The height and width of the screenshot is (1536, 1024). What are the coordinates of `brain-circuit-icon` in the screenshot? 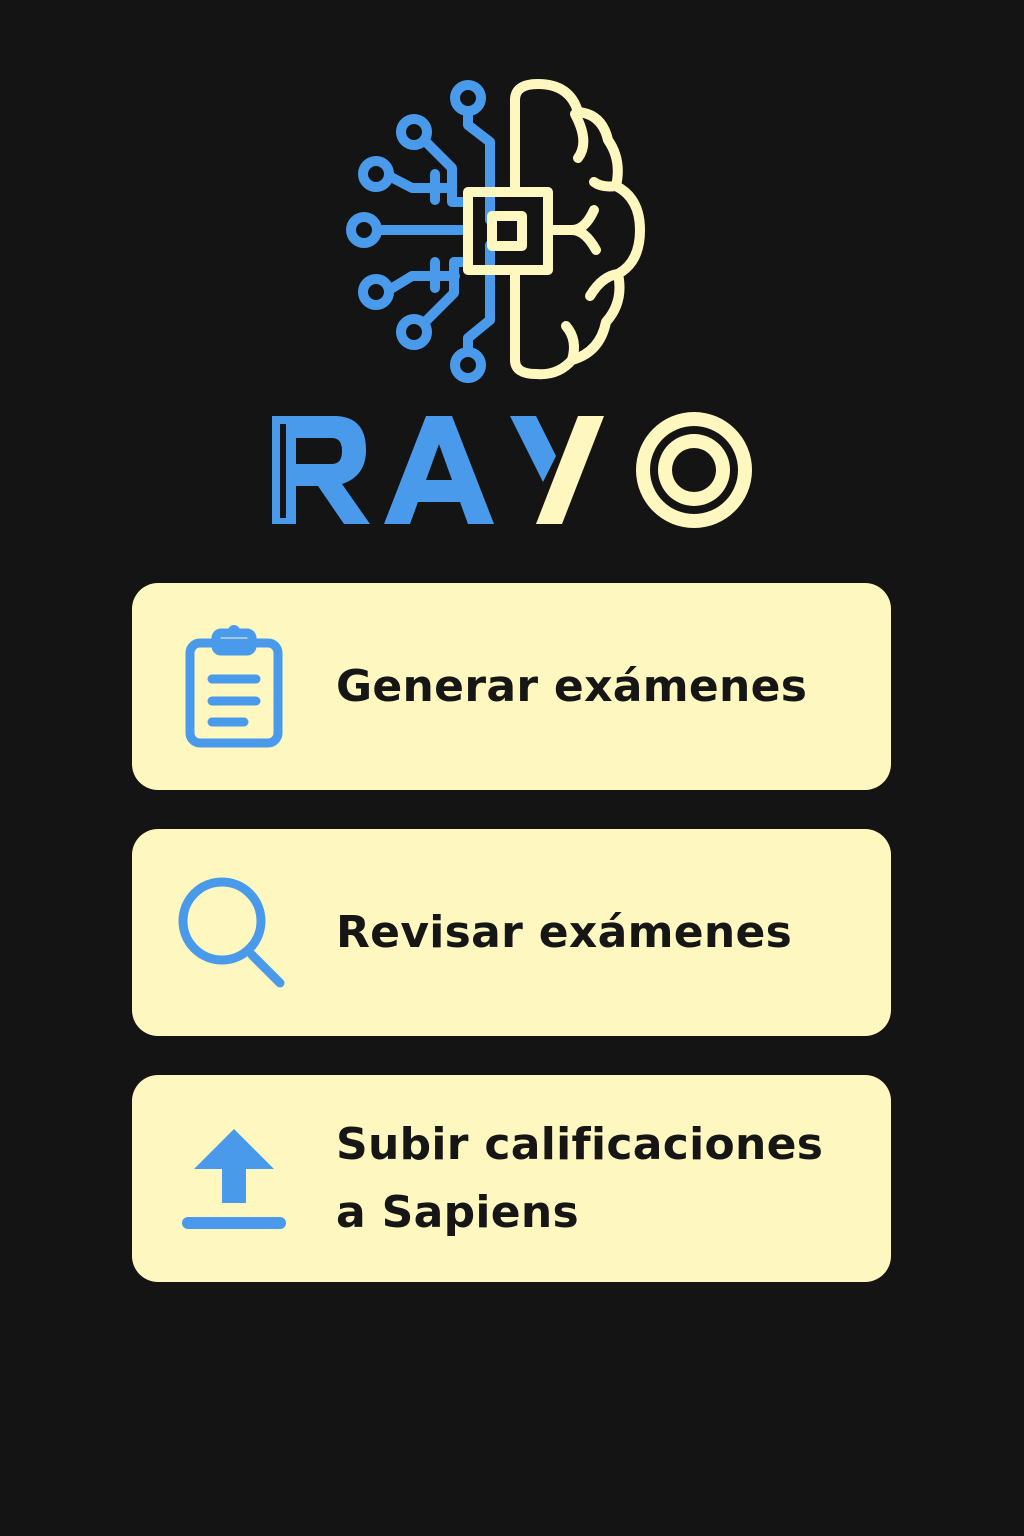 It's located at (495, 231).